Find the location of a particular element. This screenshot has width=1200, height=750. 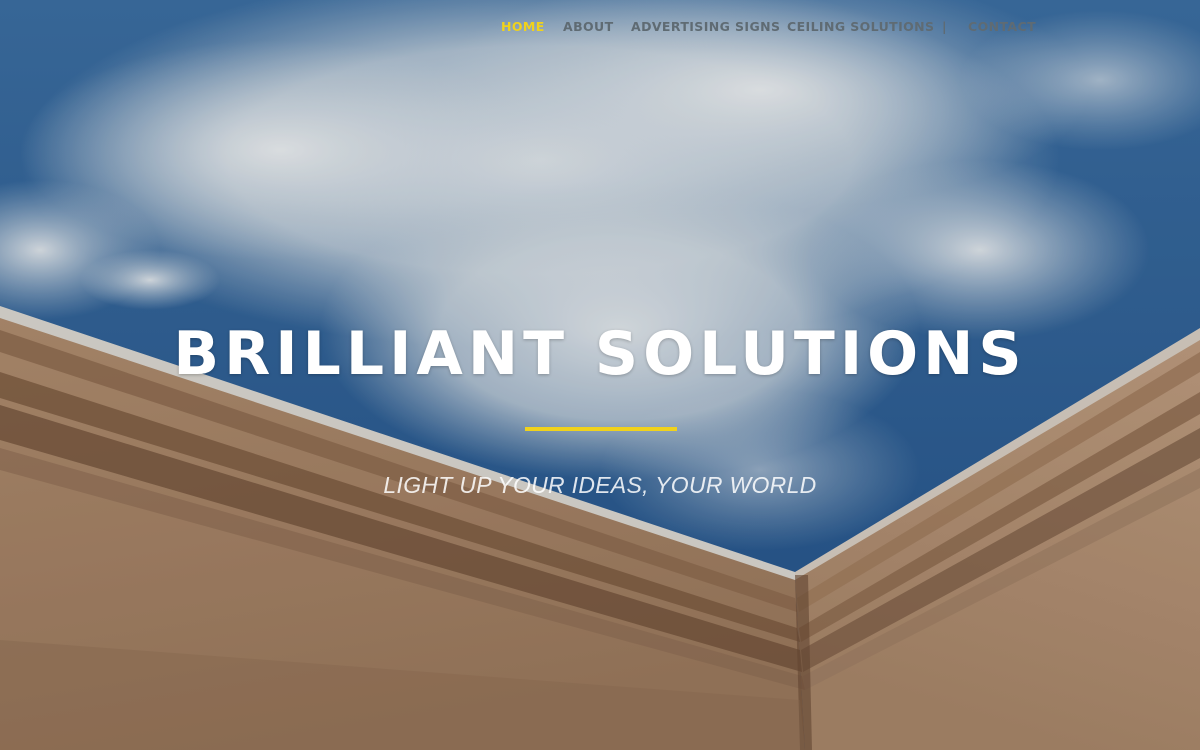

nav-item-advertising-signs: ADVERTISING SIGNS is located at coordinates (705, 26).